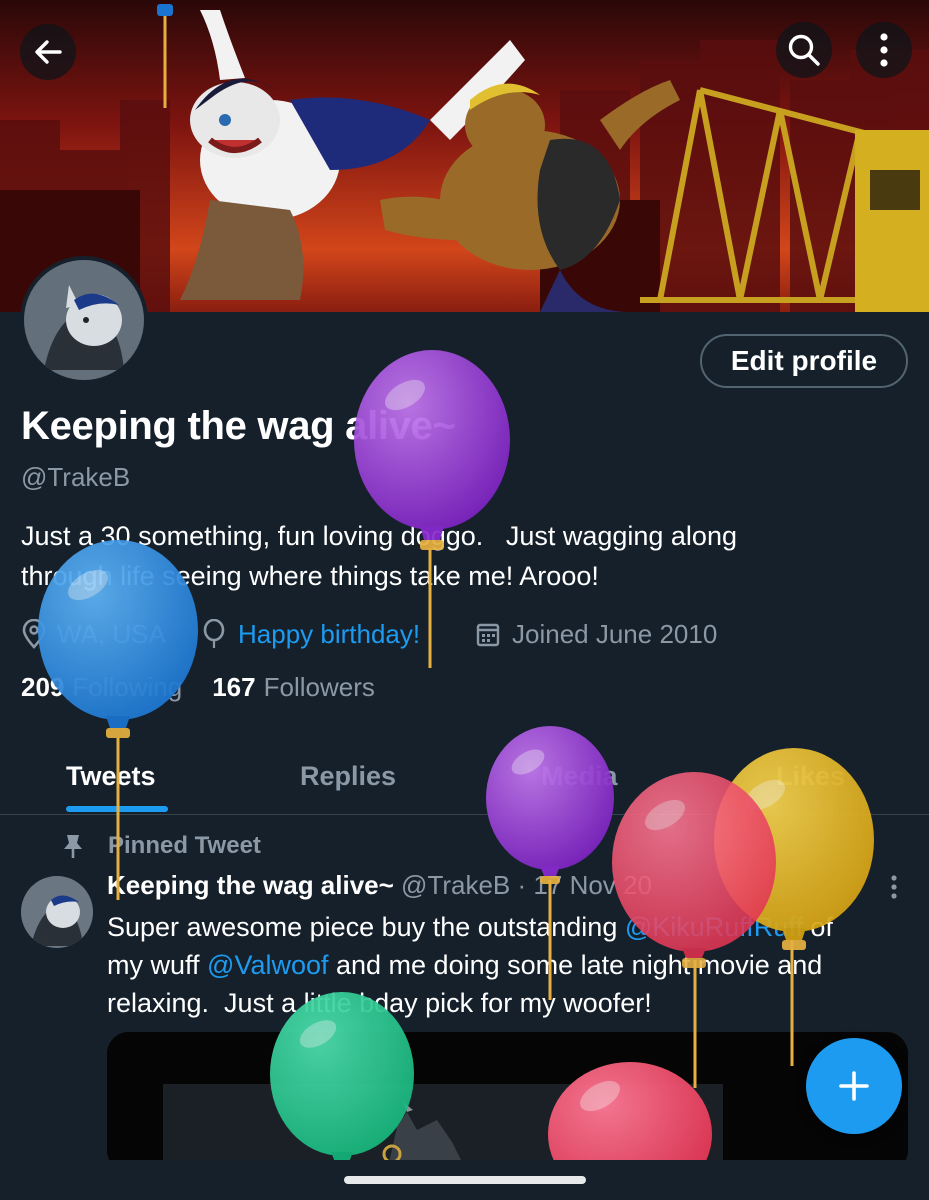 The image size is (929, 1200). What do you see at coordinates (615, 633) in the screenshot?
I see `joined-text: Joined June 2010` at bounding box center [615, 633].